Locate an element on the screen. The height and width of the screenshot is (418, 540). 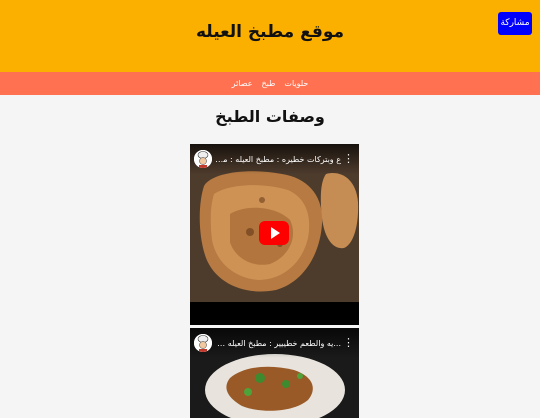
share-button: مشاركة is located at coordinates (515, 23).